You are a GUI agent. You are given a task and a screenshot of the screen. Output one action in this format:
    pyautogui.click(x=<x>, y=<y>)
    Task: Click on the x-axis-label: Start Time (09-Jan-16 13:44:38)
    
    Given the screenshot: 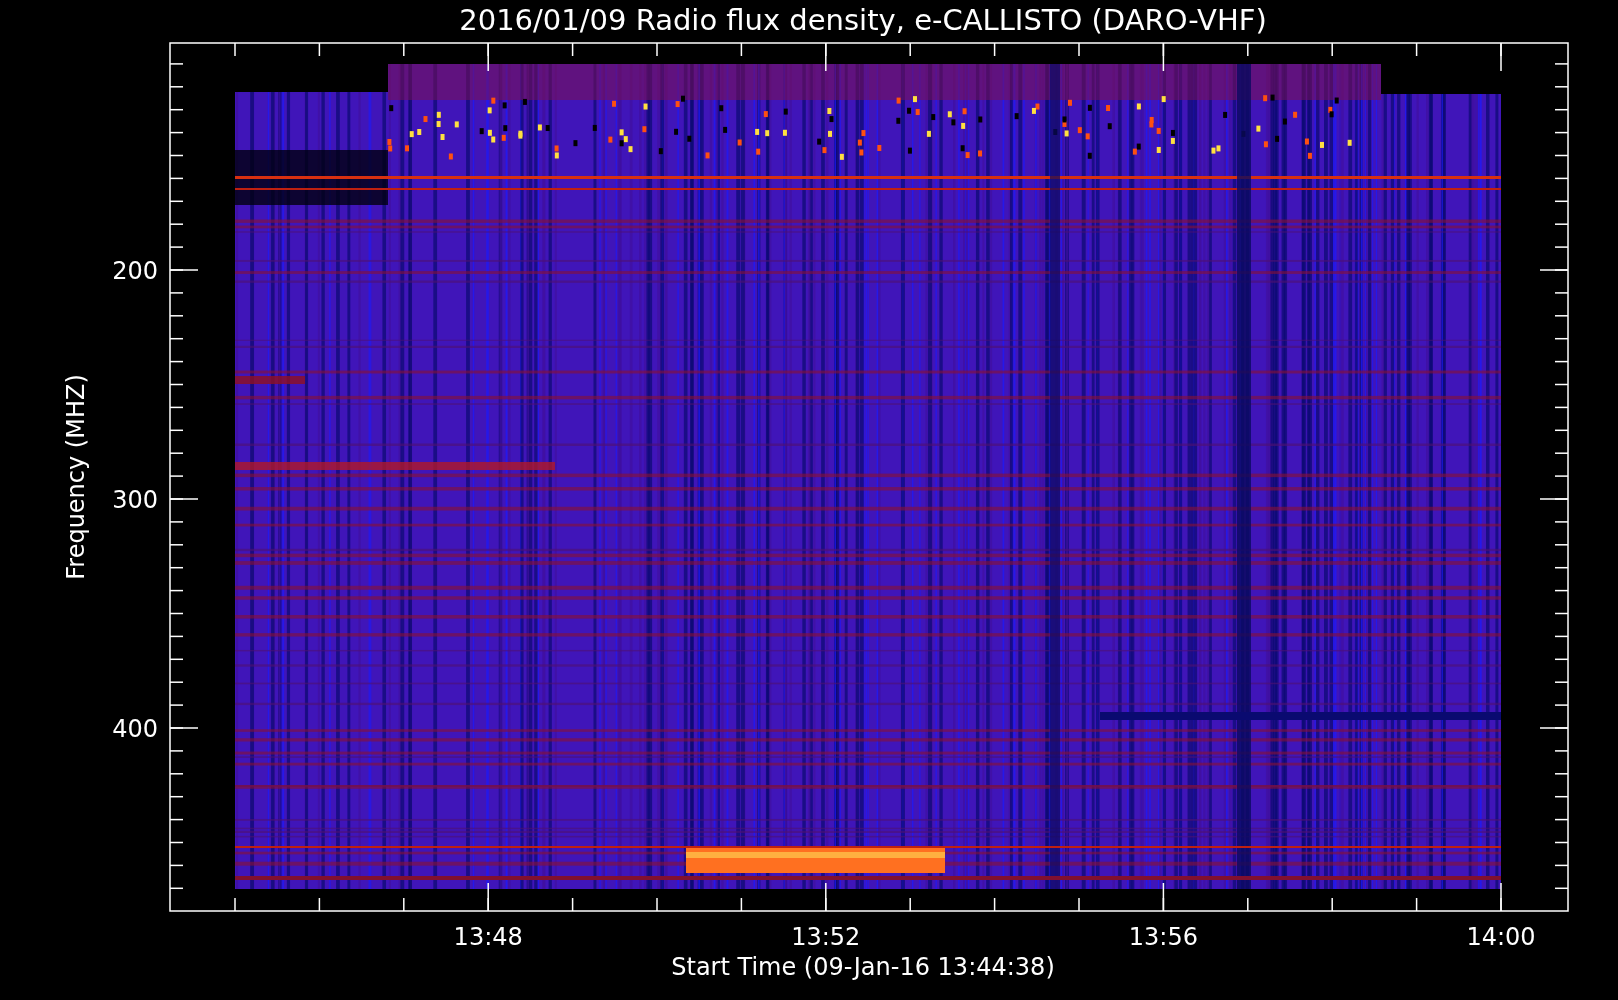 What is the action you would take?
    pyautogui.click(x=863, y=967)
    